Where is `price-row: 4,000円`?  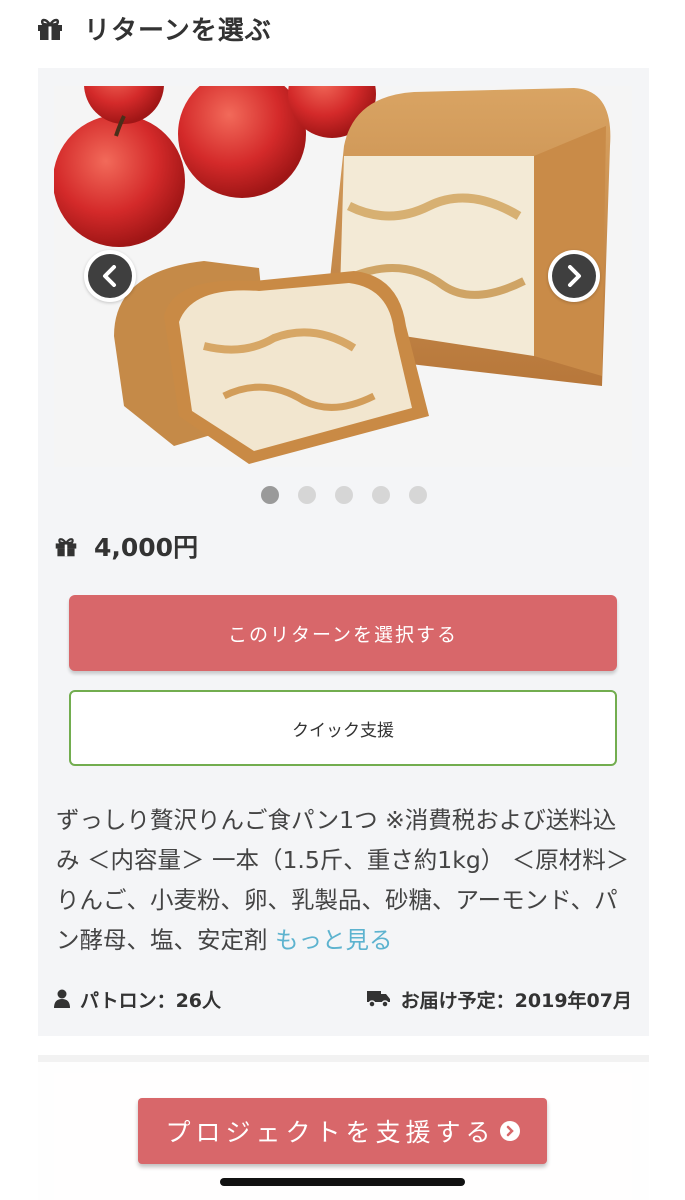 price-row: 4,000円 is located at coordinates (126, 546).